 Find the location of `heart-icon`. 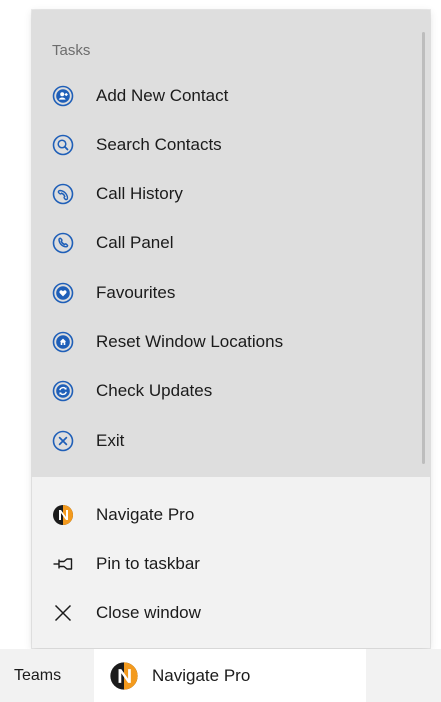

heart-icon is located at coordinates (63, 293).